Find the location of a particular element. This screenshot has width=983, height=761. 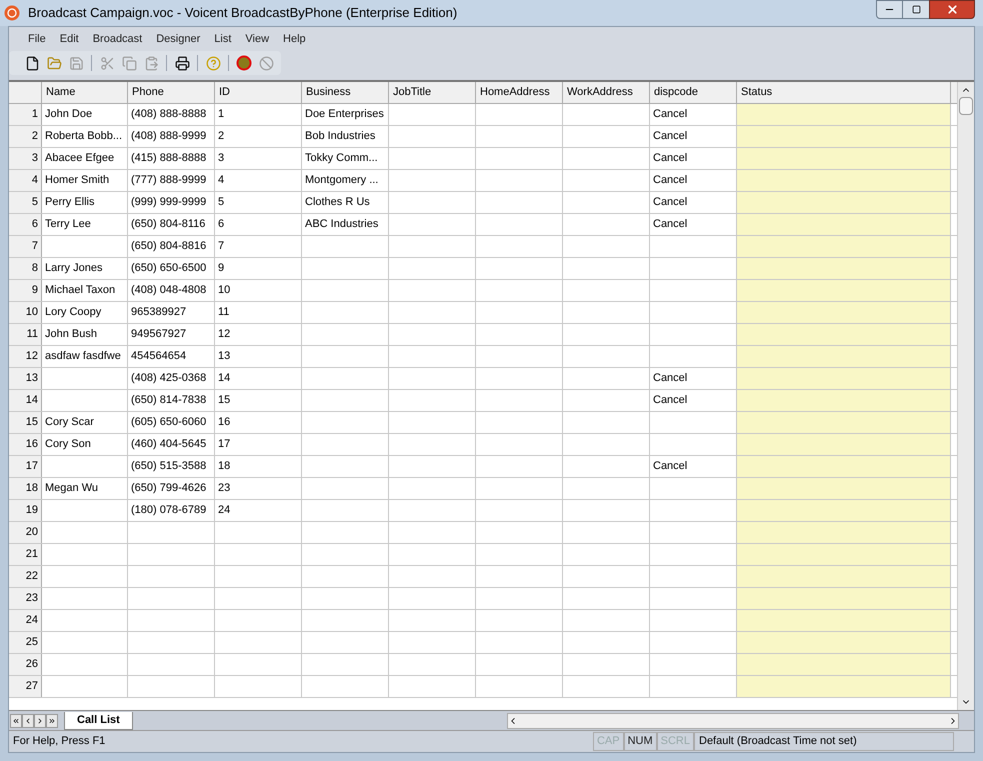

table-cell: 965389927 is located at coordinates (171, 312).